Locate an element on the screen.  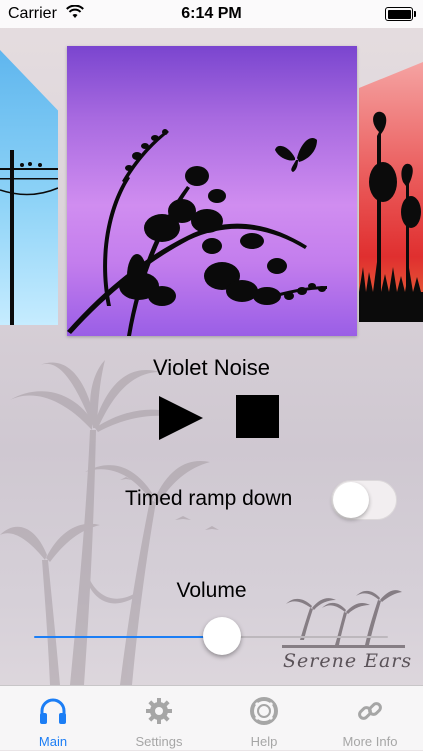
gear-icon is located at coordinates (159, 711).